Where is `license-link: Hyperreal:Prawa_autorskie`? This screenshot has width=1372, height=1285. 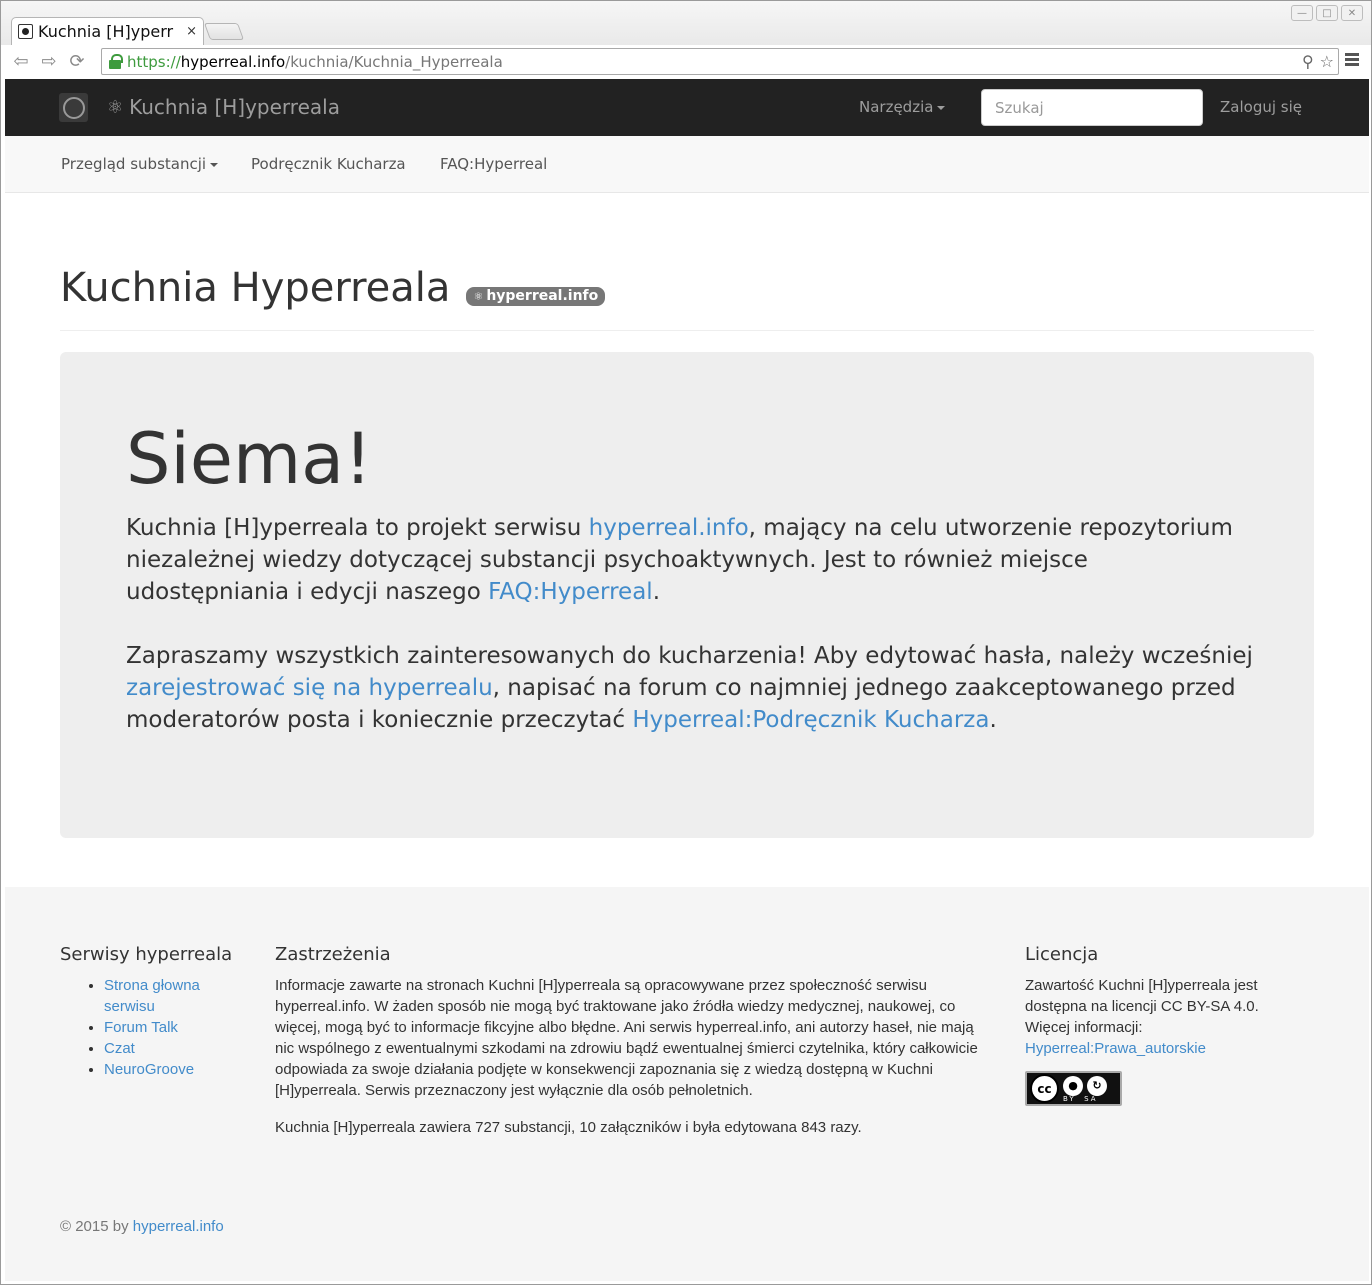 license-link: Hyperreal:Prawa_autorskie is located at coordinates (1115, 1048).